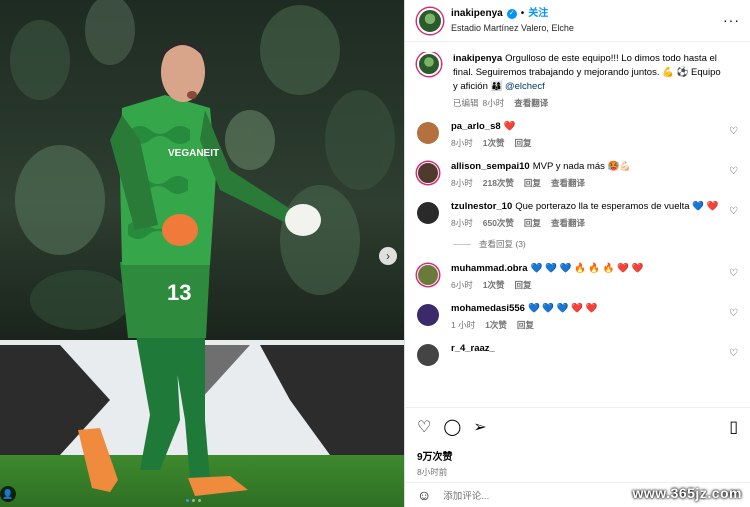 The height and width of the screenshot is (507, 750). What do you see at coordinates (687, 493) in the screenshot?
I see `watermark: www.365jz.com` at bounding box center [687, 493].